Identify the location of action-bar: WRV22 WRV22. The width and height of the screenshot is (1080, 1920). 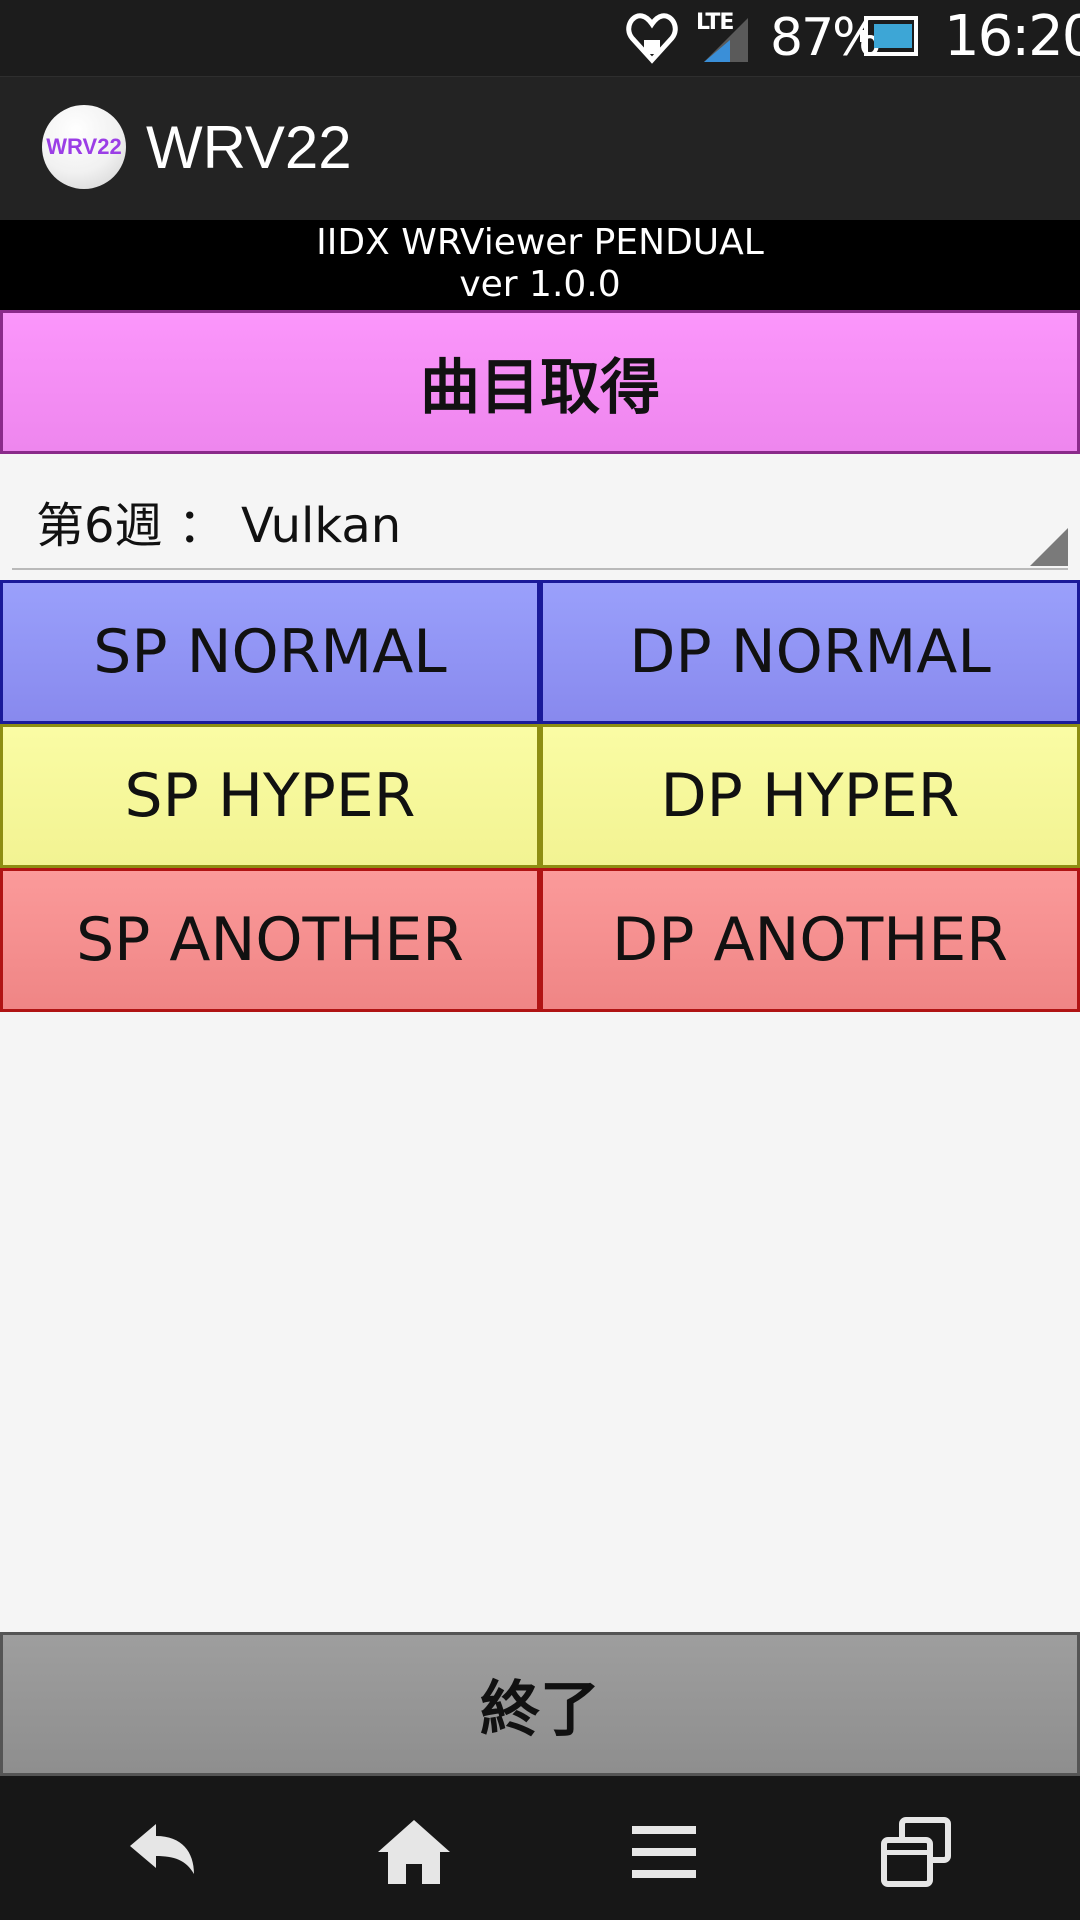
(540, 148).